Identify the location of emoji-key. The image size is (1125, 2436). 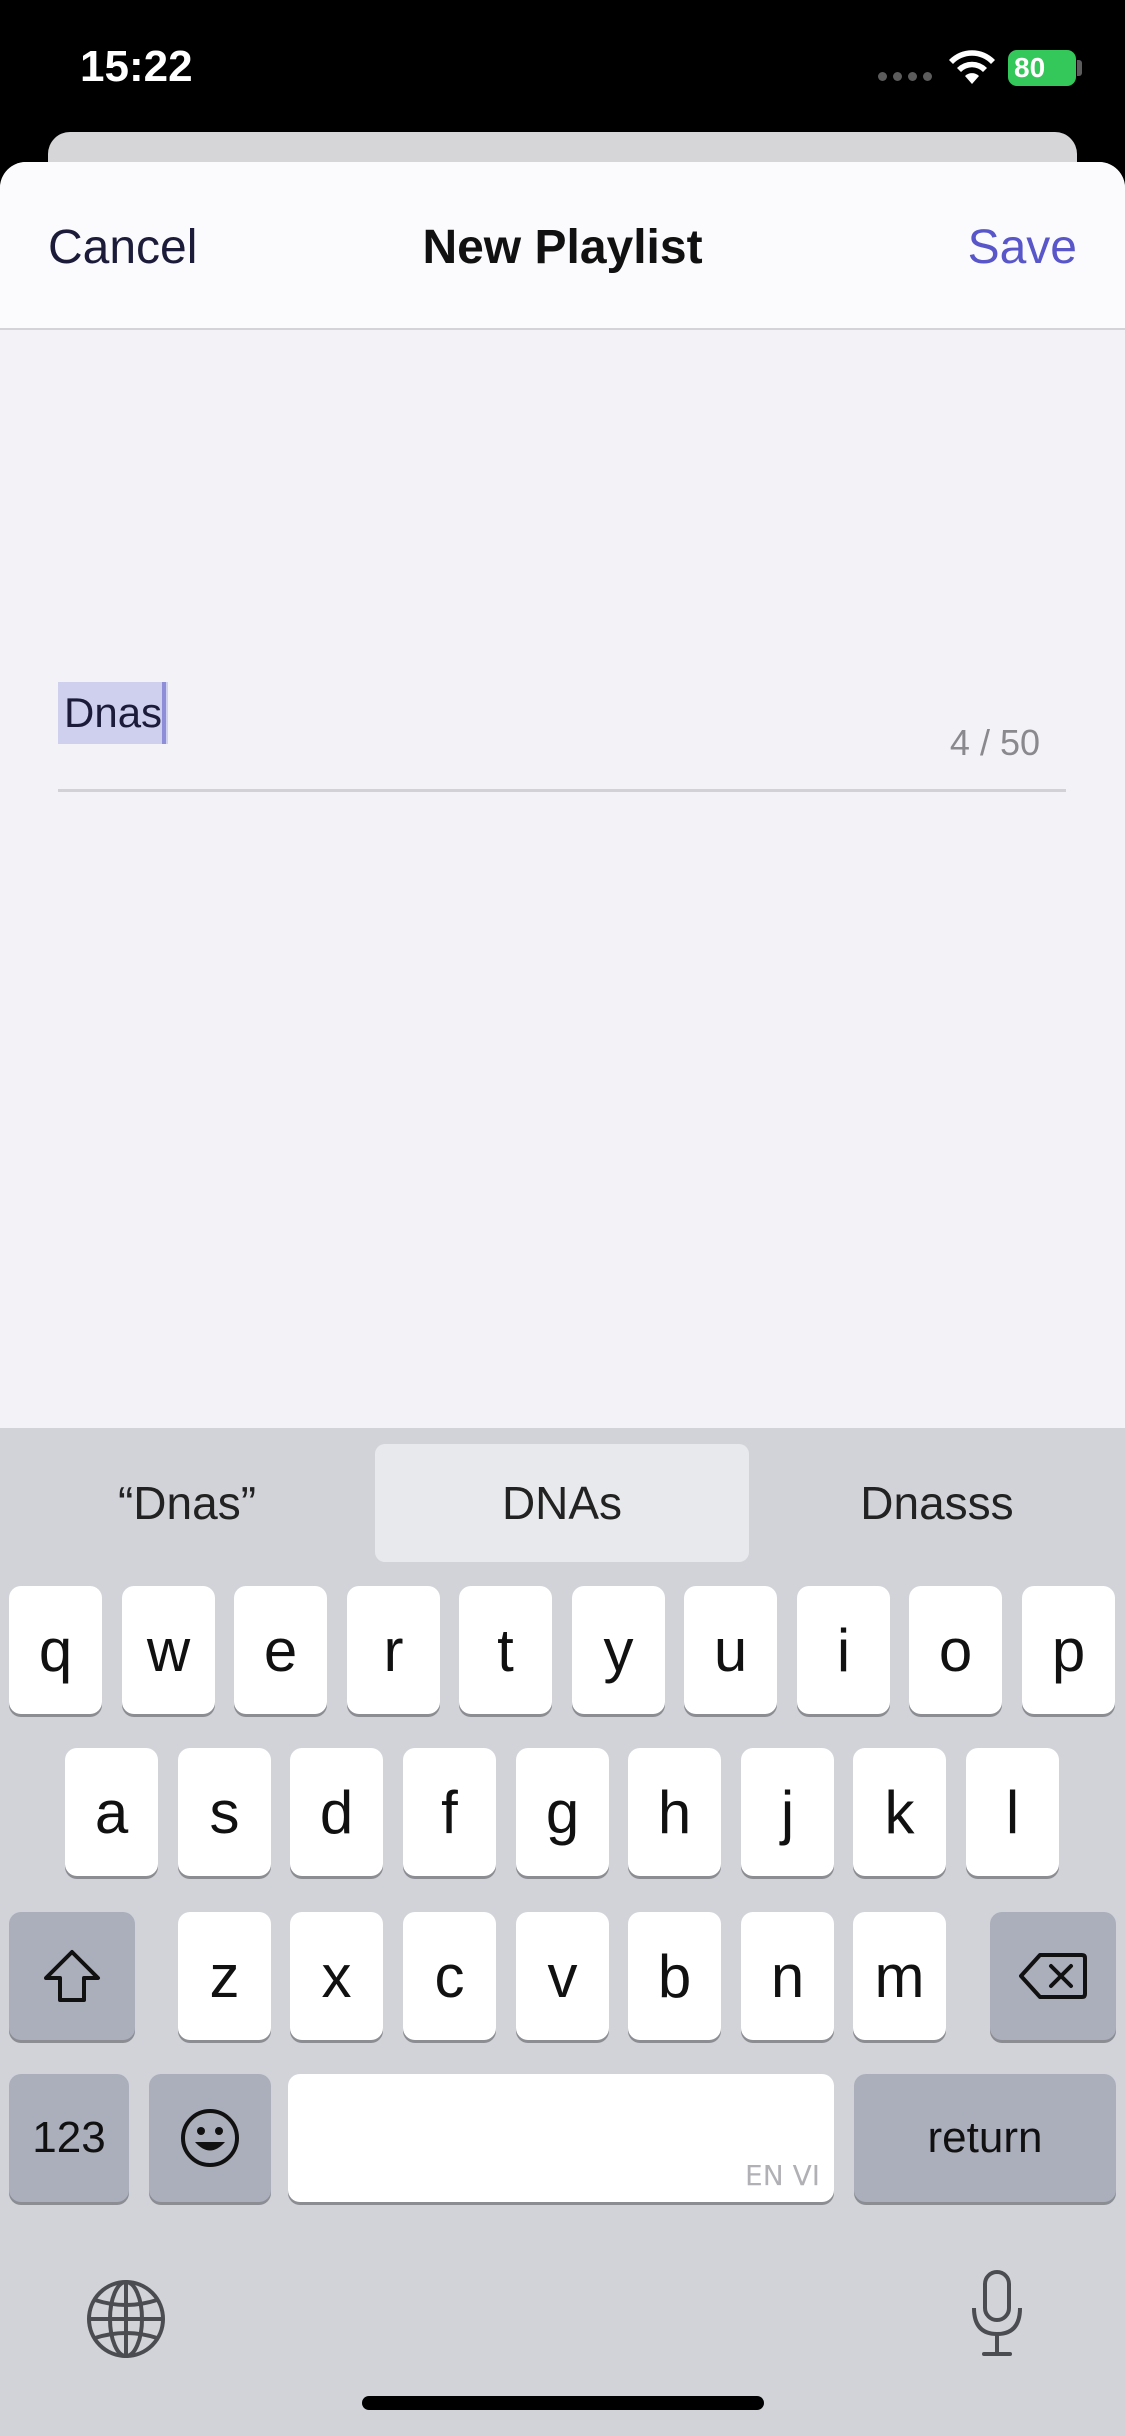
(210, 2138).